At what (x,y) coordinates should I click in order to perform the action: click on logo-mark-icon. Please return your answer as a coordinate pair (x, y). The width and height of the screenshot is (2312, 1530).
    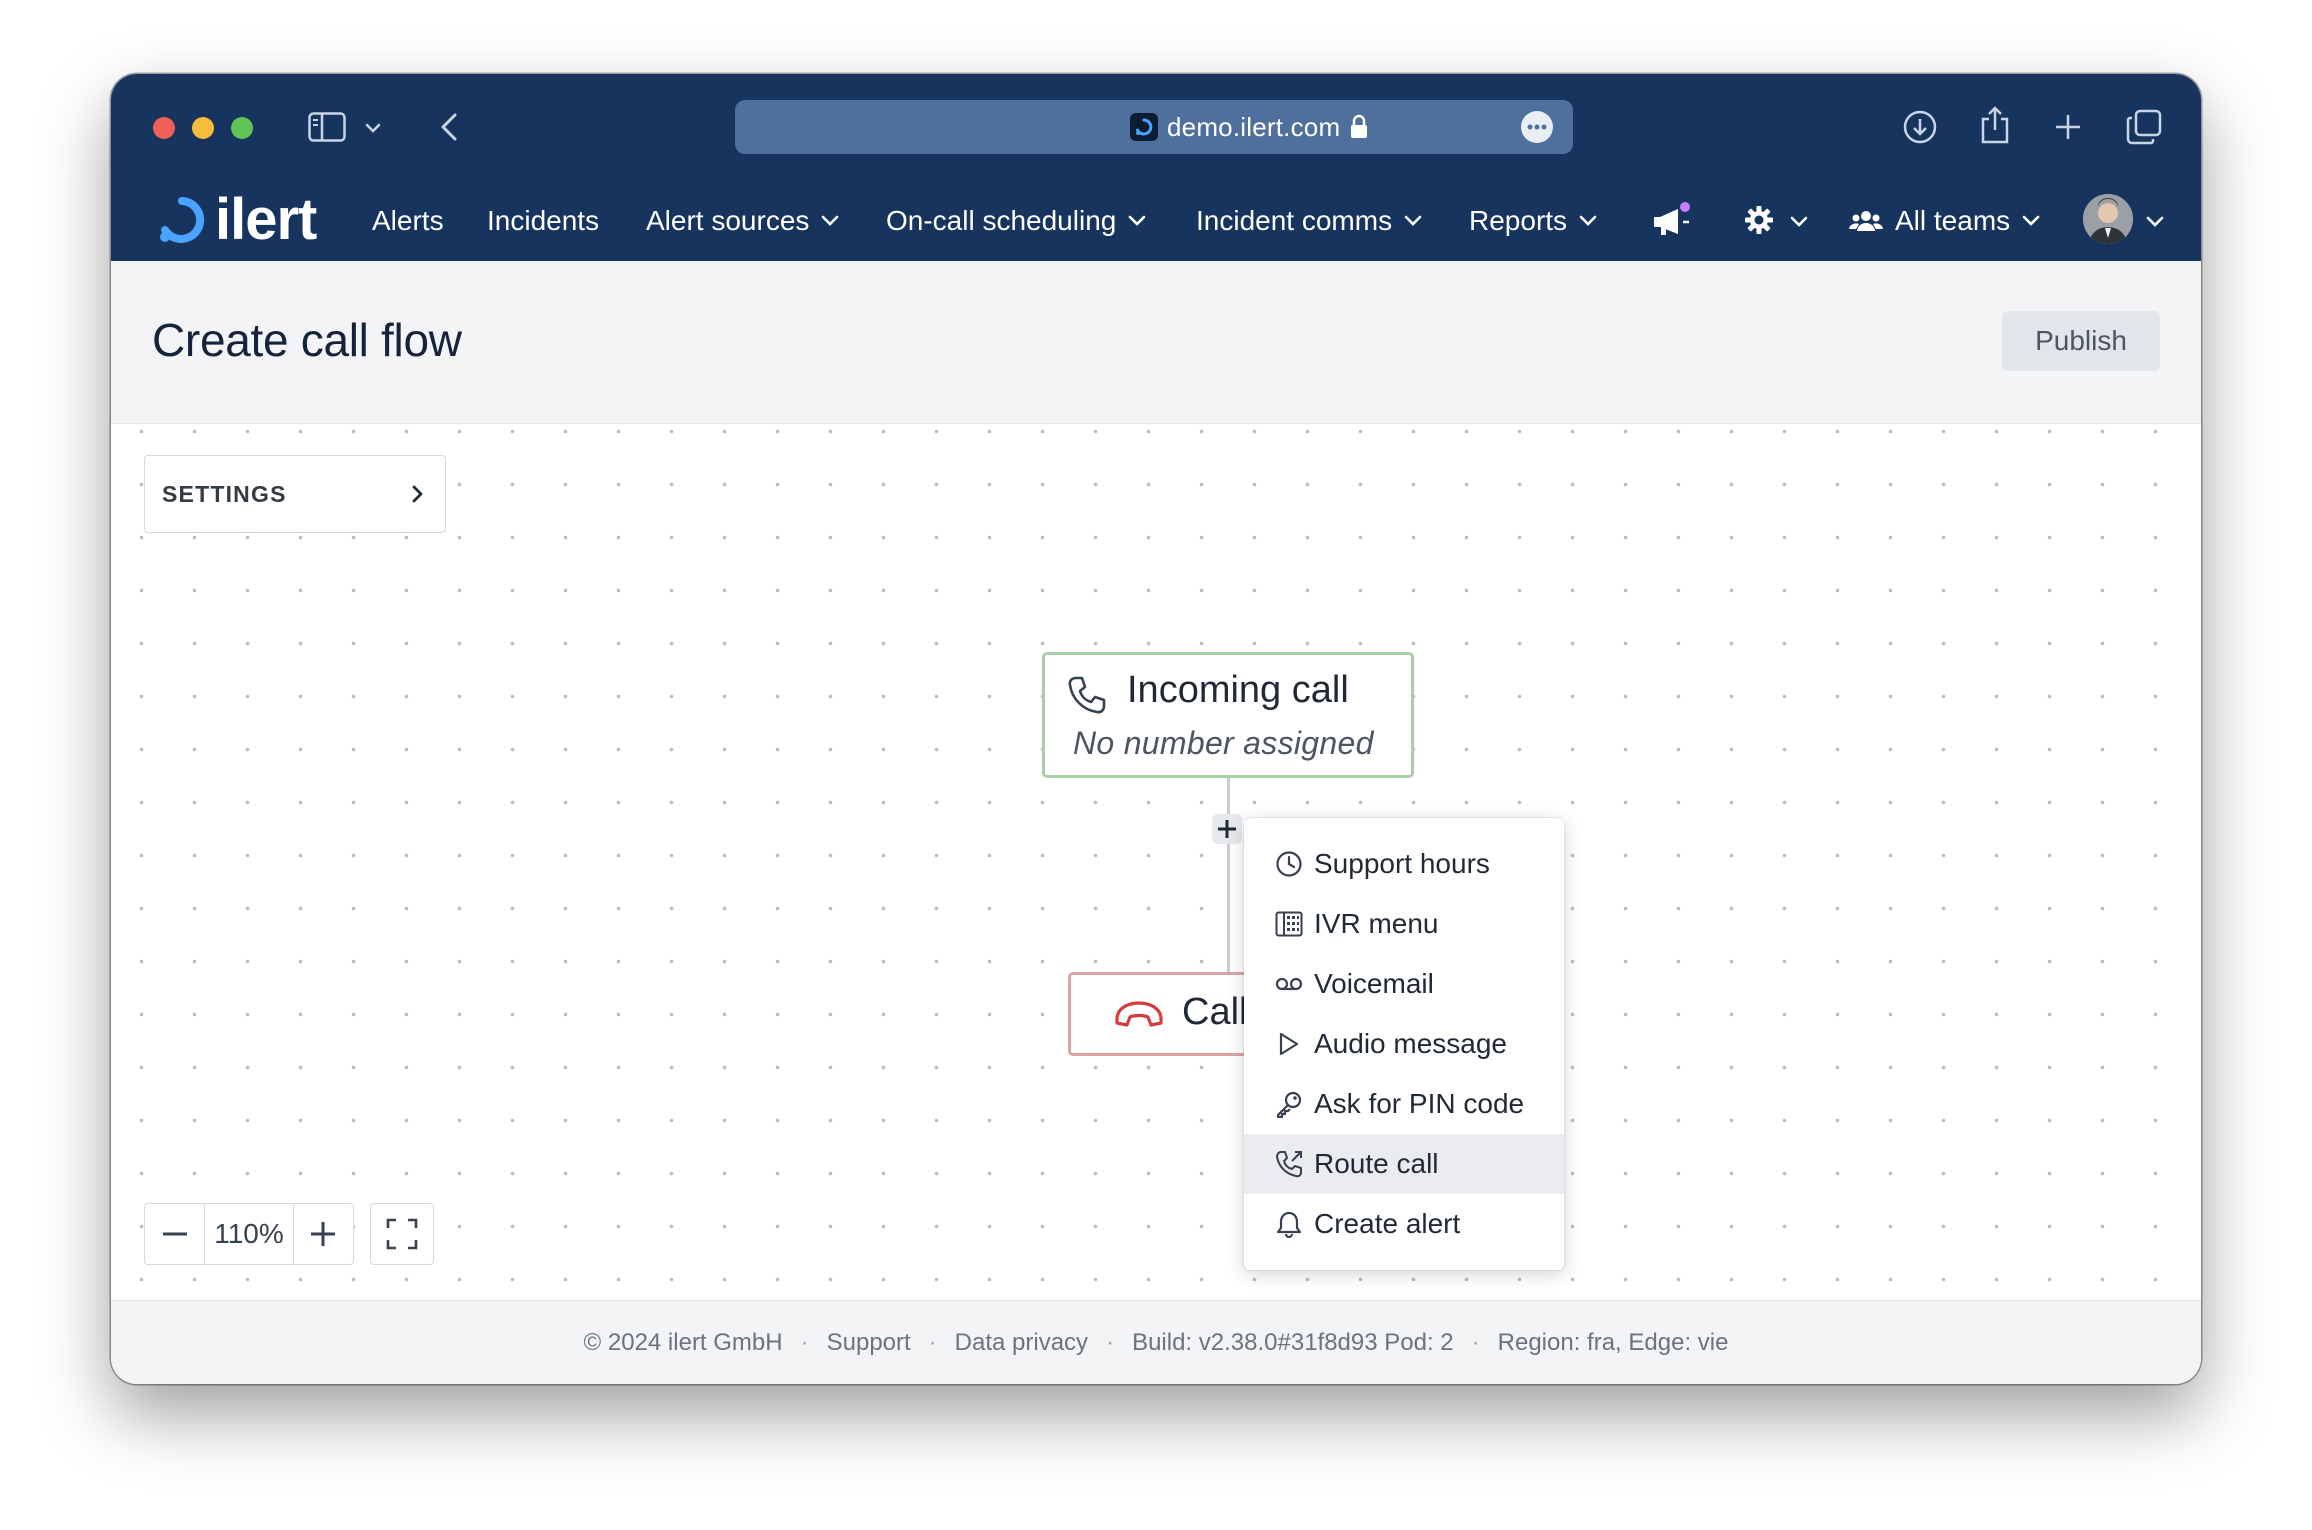
    Looking at the image, I should click on (182, 220).